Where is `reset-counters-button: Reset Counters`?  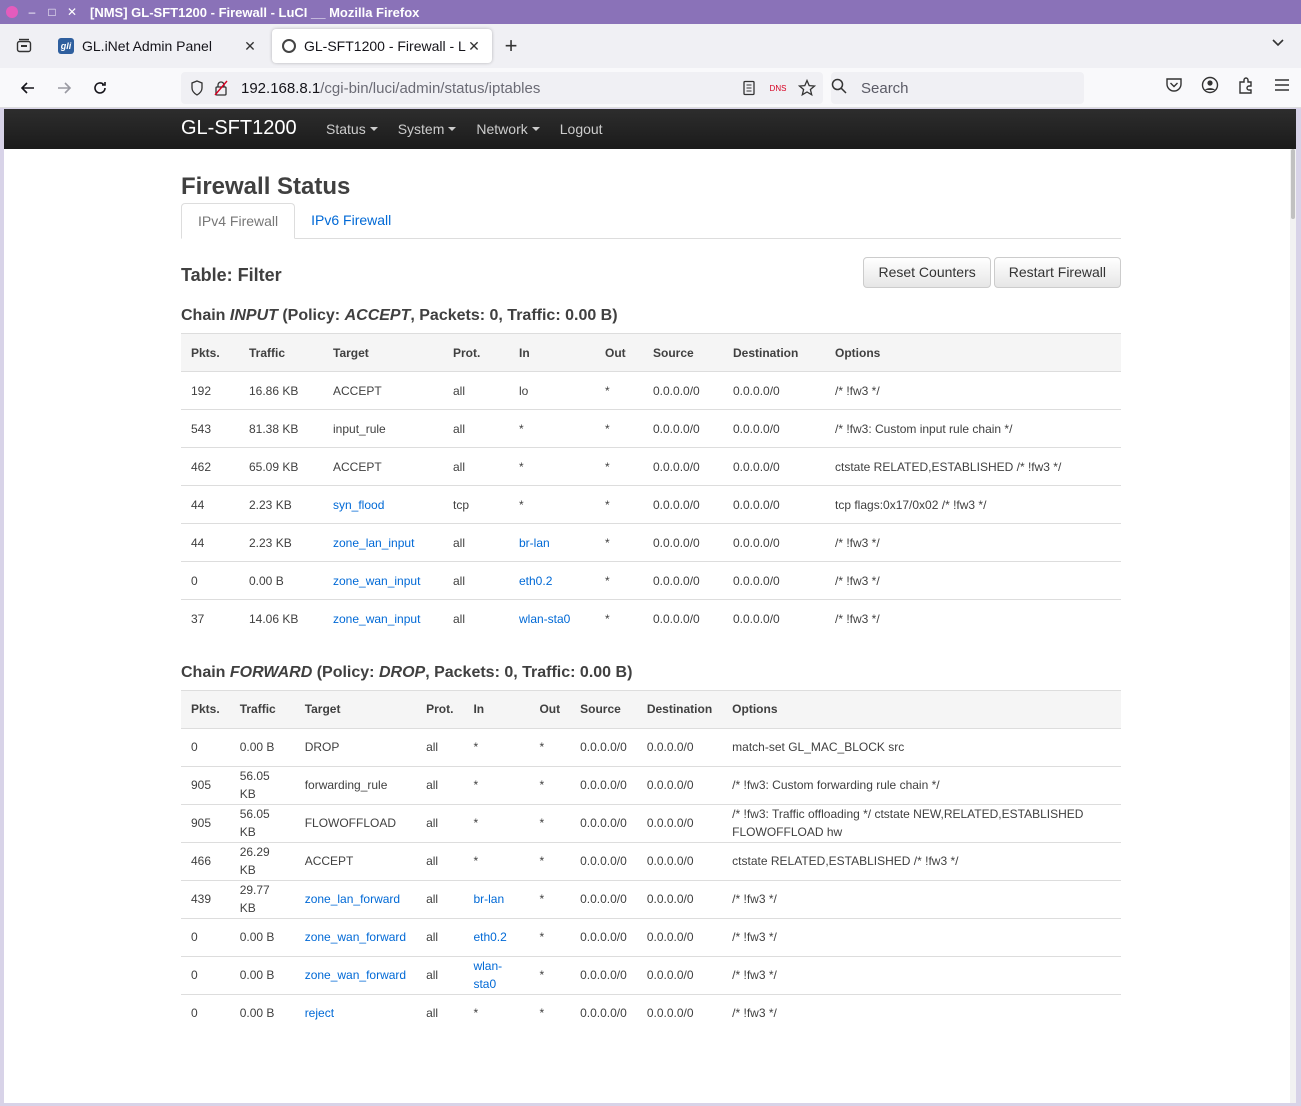 reset-counters-button: Reset Counters is located at coordinates (927, 272).